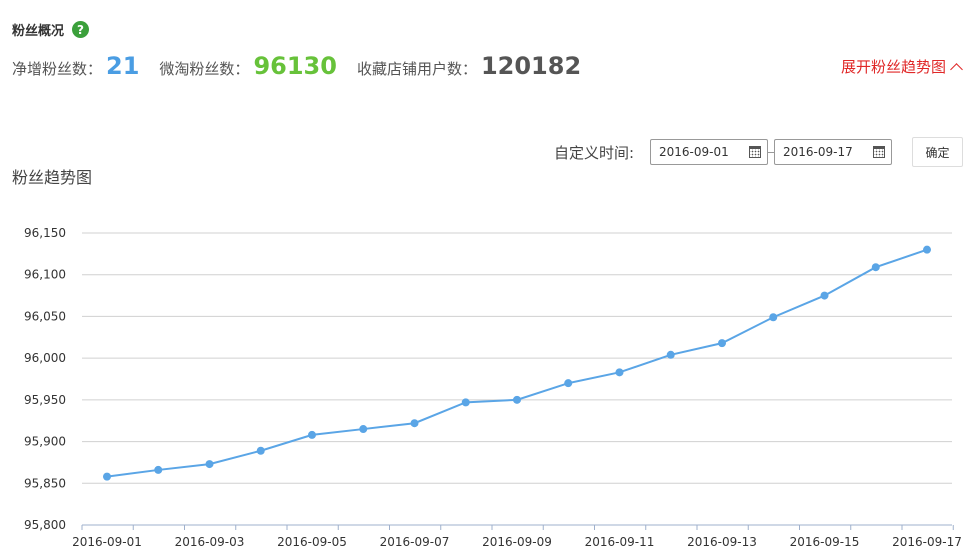  I want to click on fan-overview-header: 粉丝概况 ?, so click(51, 29).